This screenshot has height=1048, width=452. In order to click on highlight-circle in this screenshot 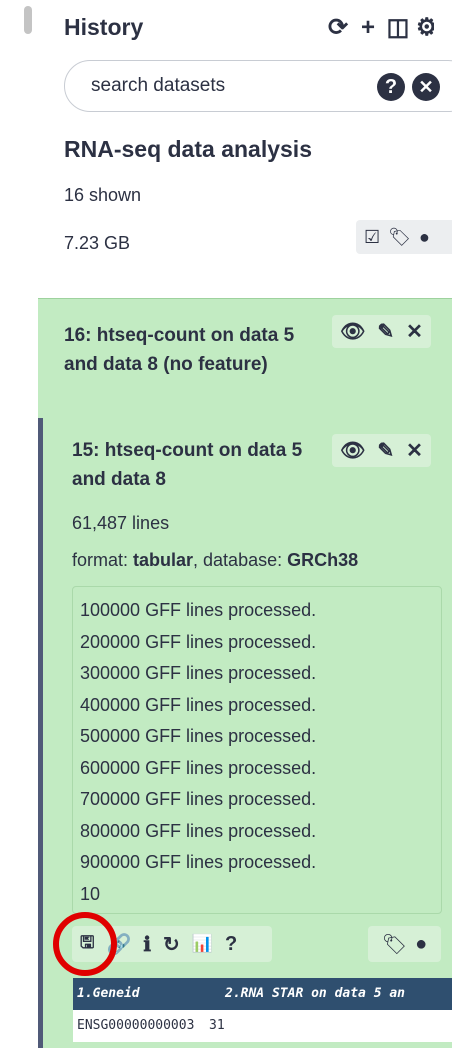, I will do `click(85, 944)`.